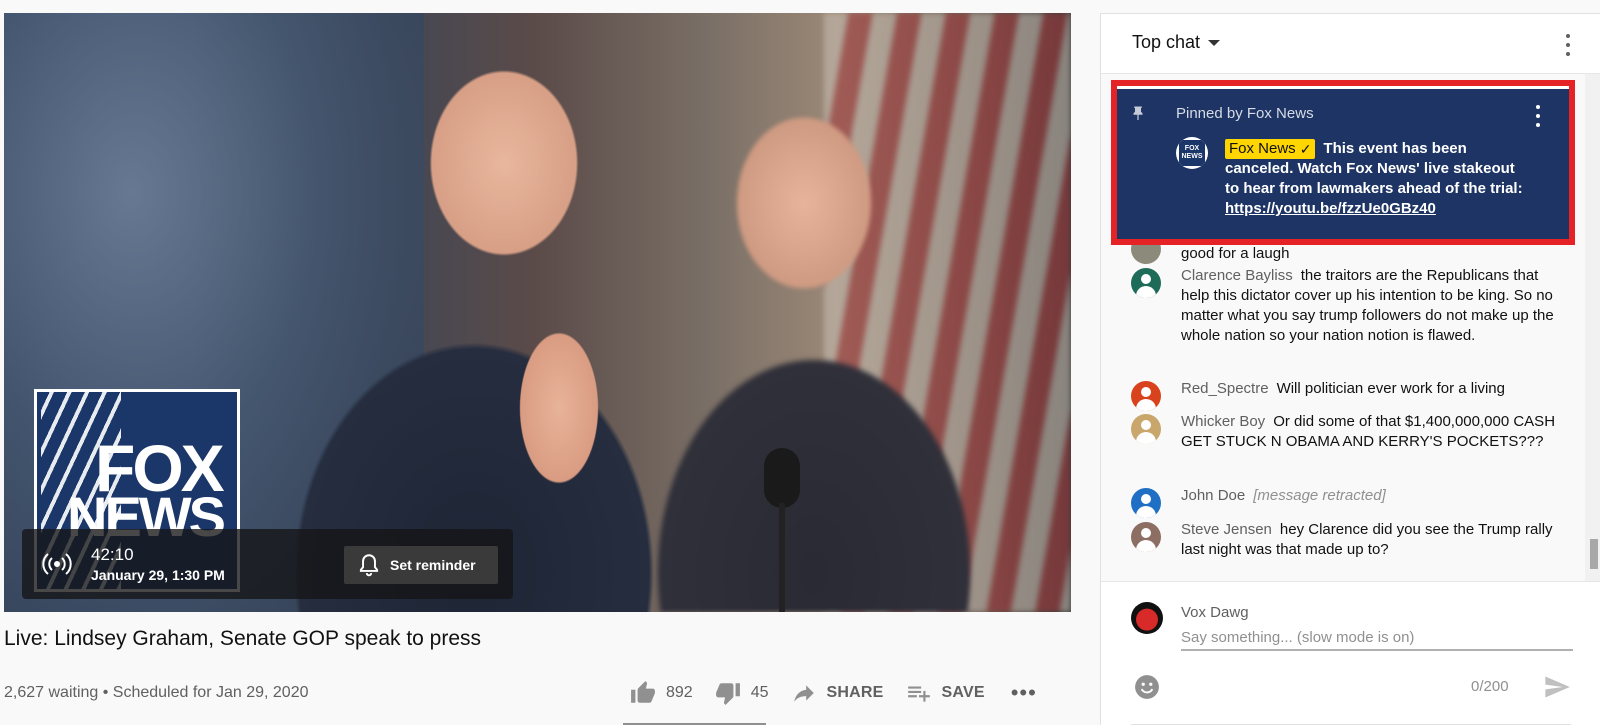  I want to click on message-author: Whicker Boy, so click(1223, 421).